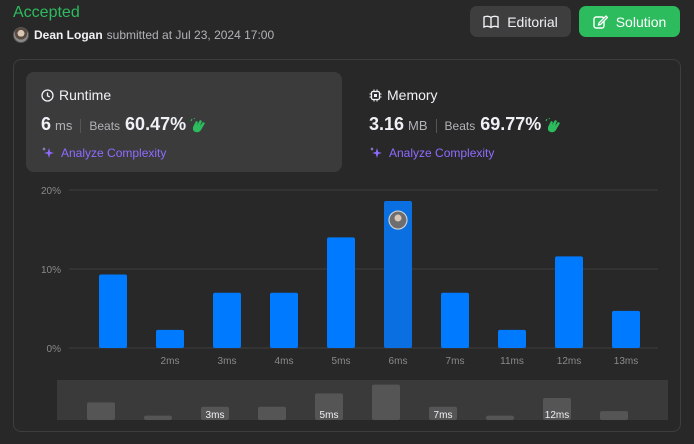  Describe the element at coordinates (641, 21) in the screenshot. I see `solution-label: Solution` at that location.